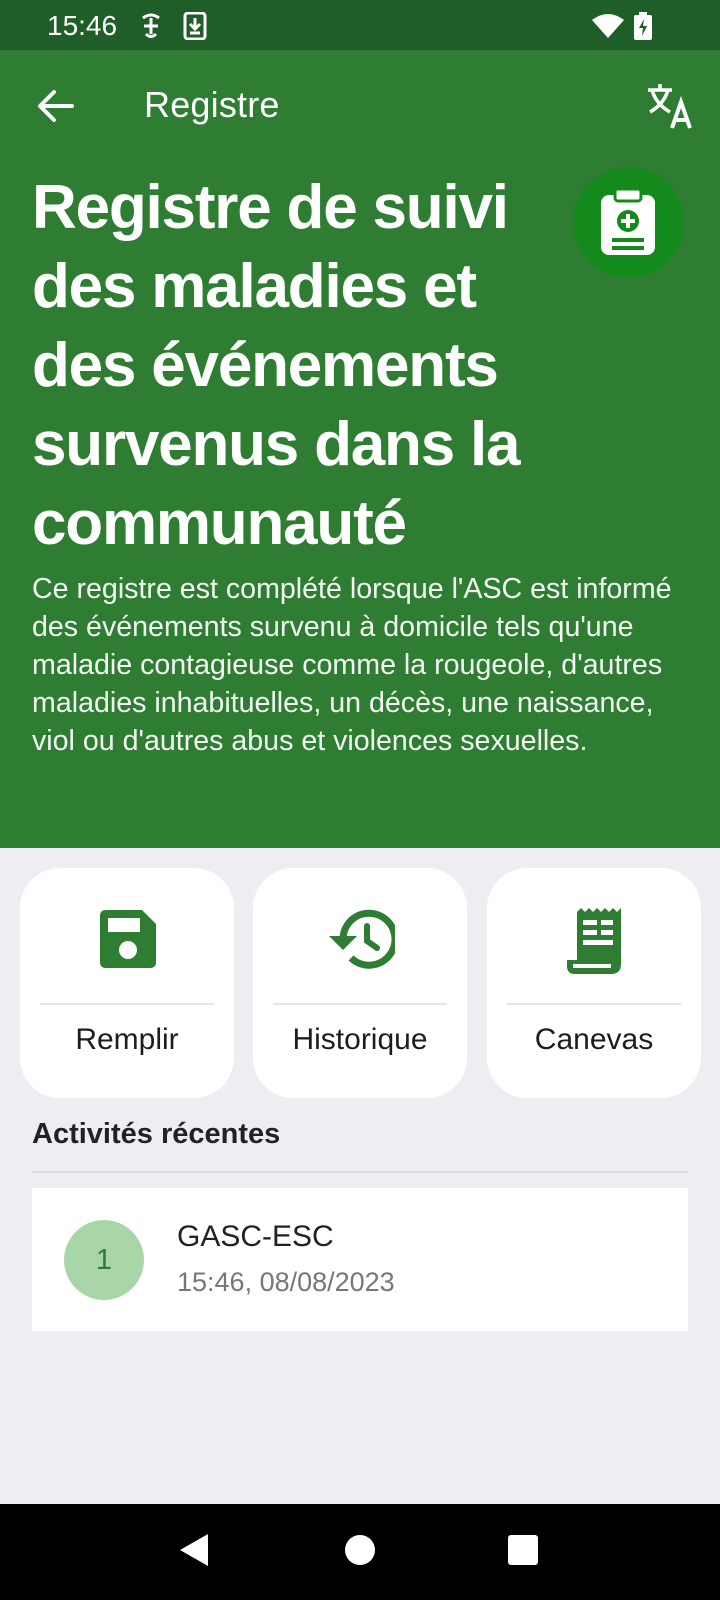  Describe the element at coordinates (212, 104) in the screenshot. I see `page-title: Registre` at that location.